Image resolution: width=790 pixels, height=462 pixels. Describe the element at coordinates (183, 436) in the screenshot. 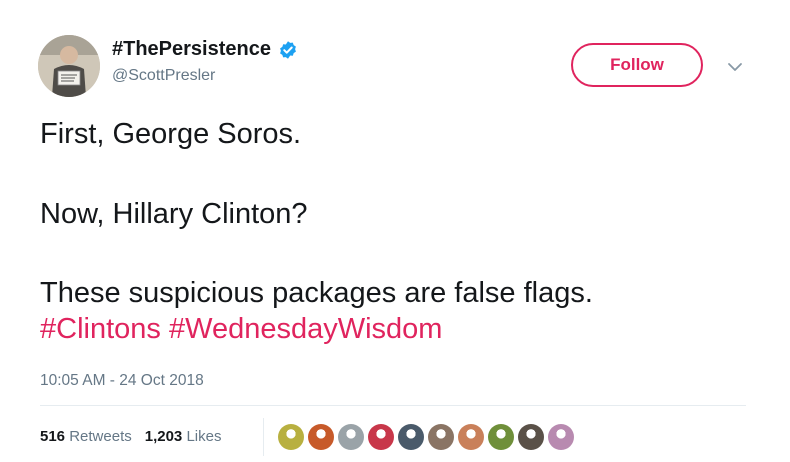

I see `likes-stat: 1,203 Likes` at that location.